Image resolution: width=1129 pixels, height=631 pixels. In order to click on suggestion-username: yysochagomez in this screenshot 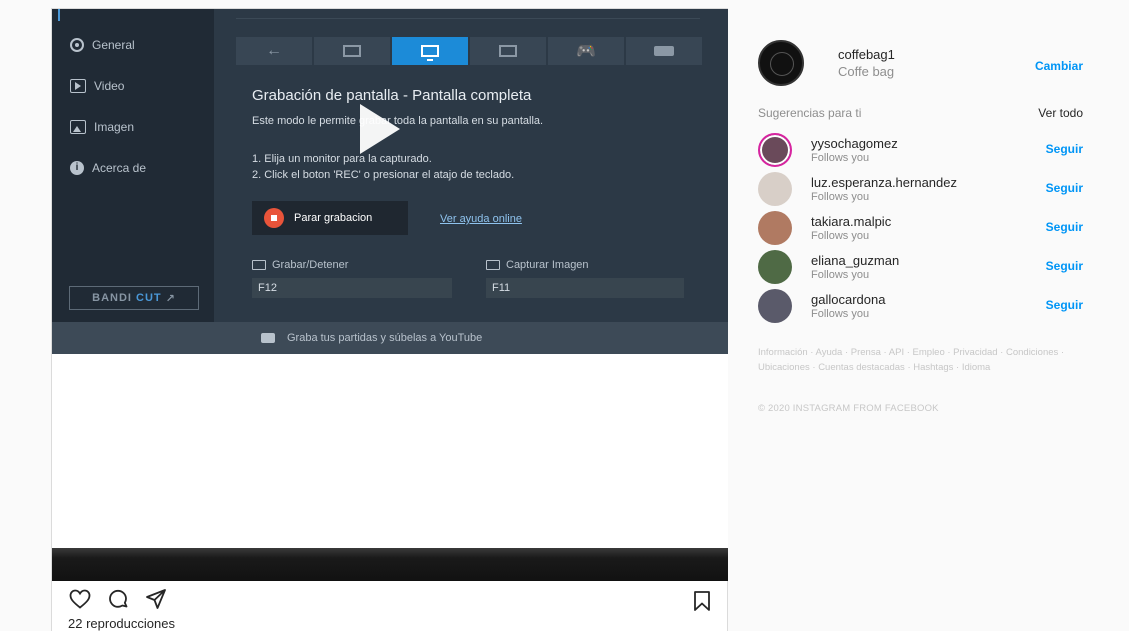, I will do `click(854, 143)`.